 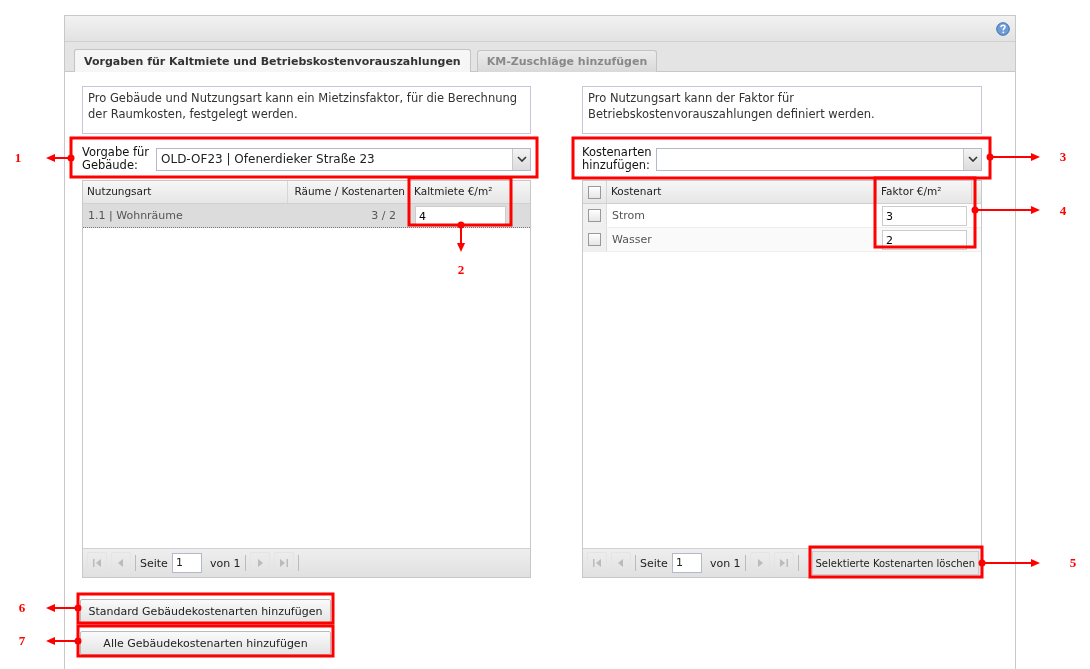 I want to click on table-cell: Strom, so click(x=629, y=215).